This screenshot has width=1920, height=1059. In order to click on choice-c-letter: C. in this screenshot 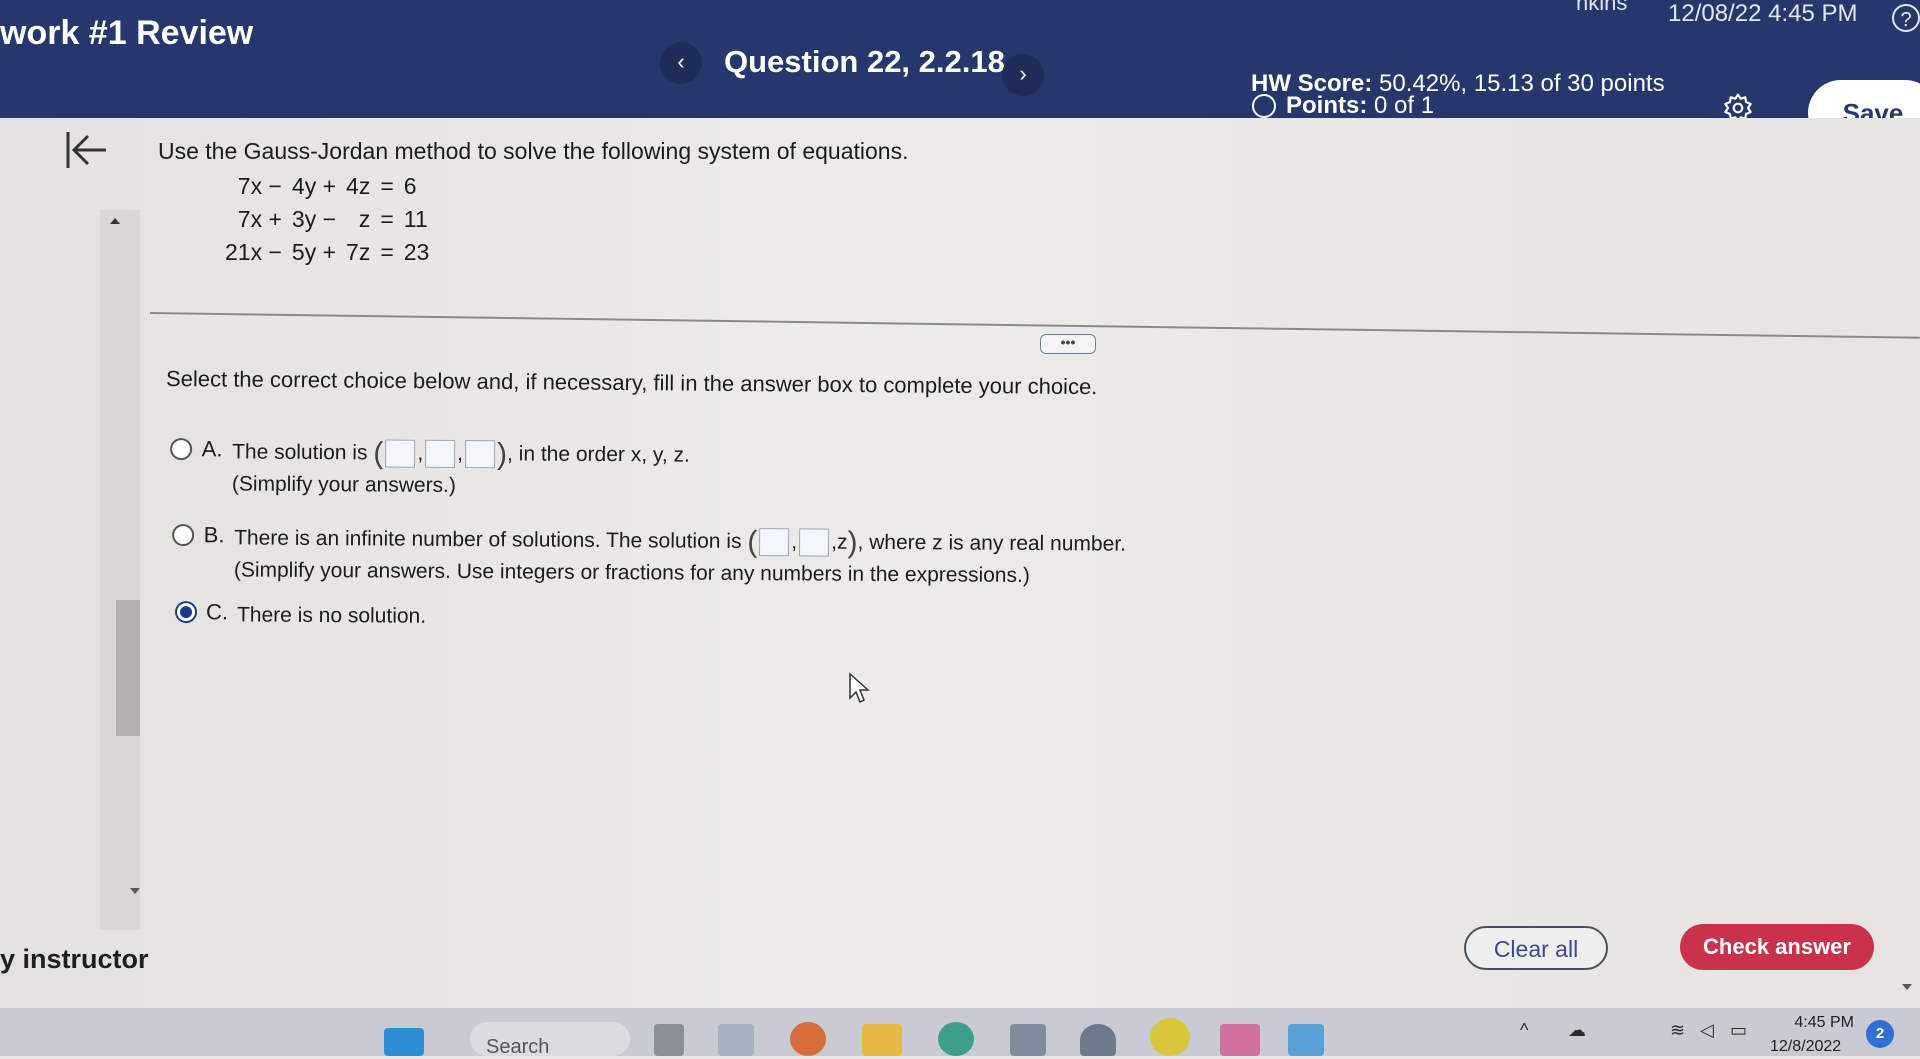, I will do `click(217, 612)`.